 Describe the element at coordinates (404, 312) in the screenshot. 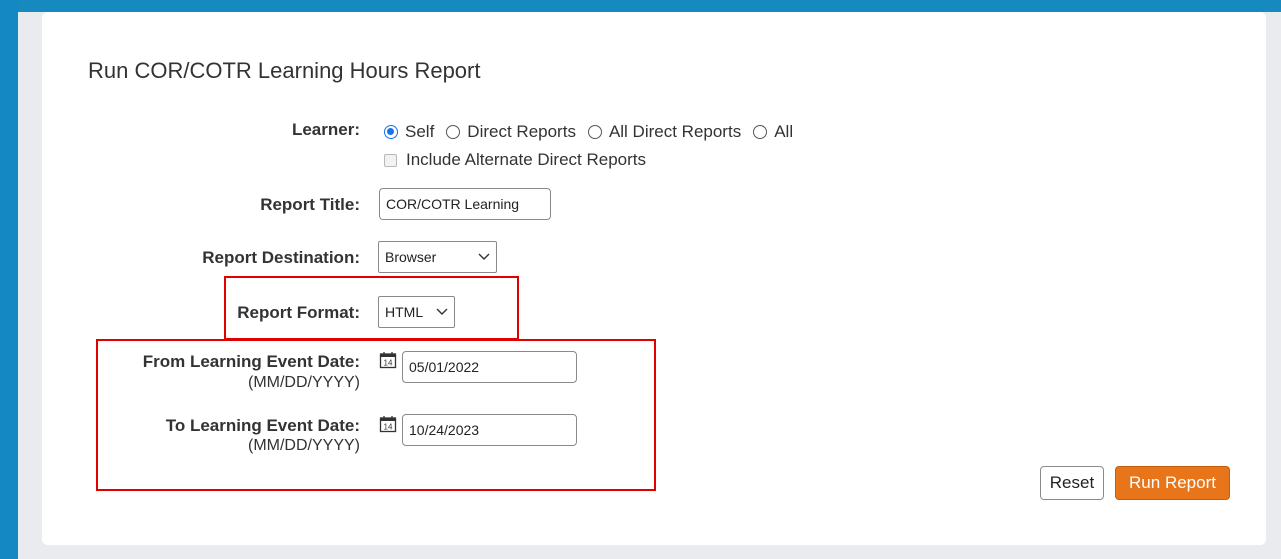

I see `report-format-value: HTML` at that location.